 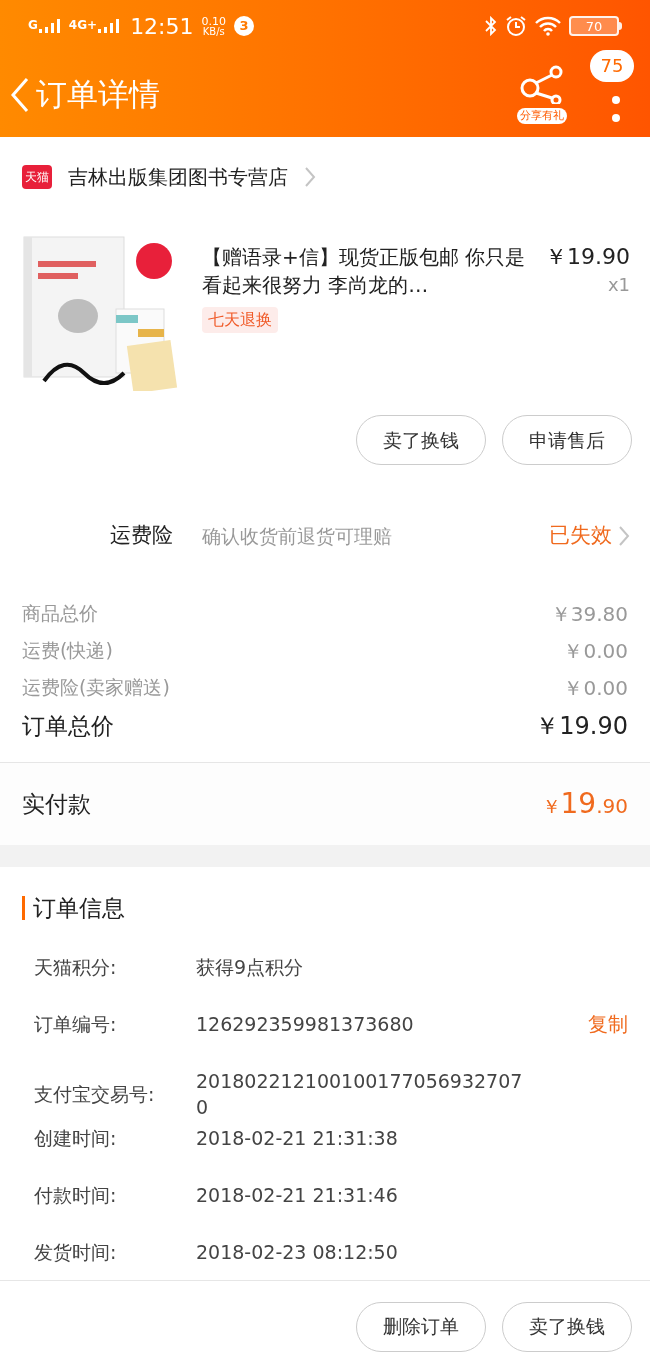 What do you see at coordinates (616, 108) in the screenshot?
I see `more-icon` at bounding box center [616, 108].